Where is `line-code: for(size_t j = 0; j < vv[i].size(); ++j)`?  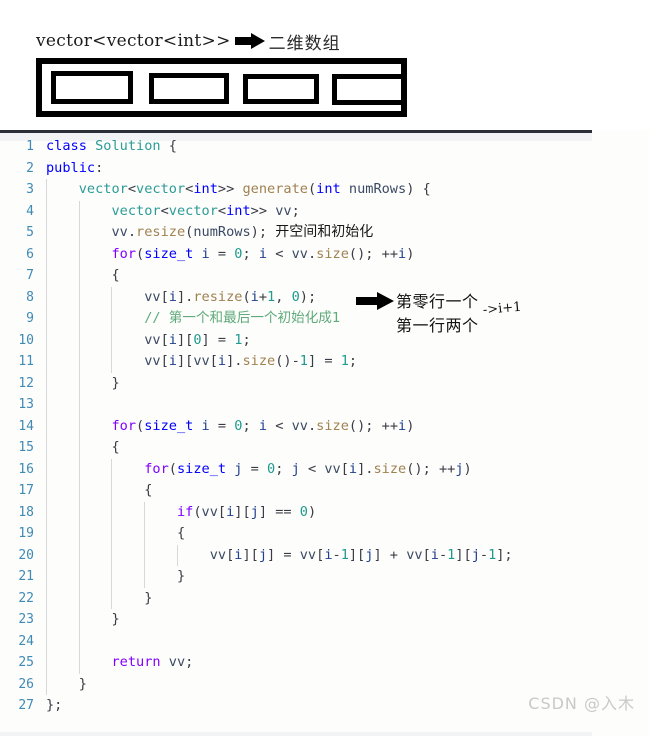 line-code: for(size_t j = 0; j < vv[i].size(); ++j) is located at coordinates (308, 468).